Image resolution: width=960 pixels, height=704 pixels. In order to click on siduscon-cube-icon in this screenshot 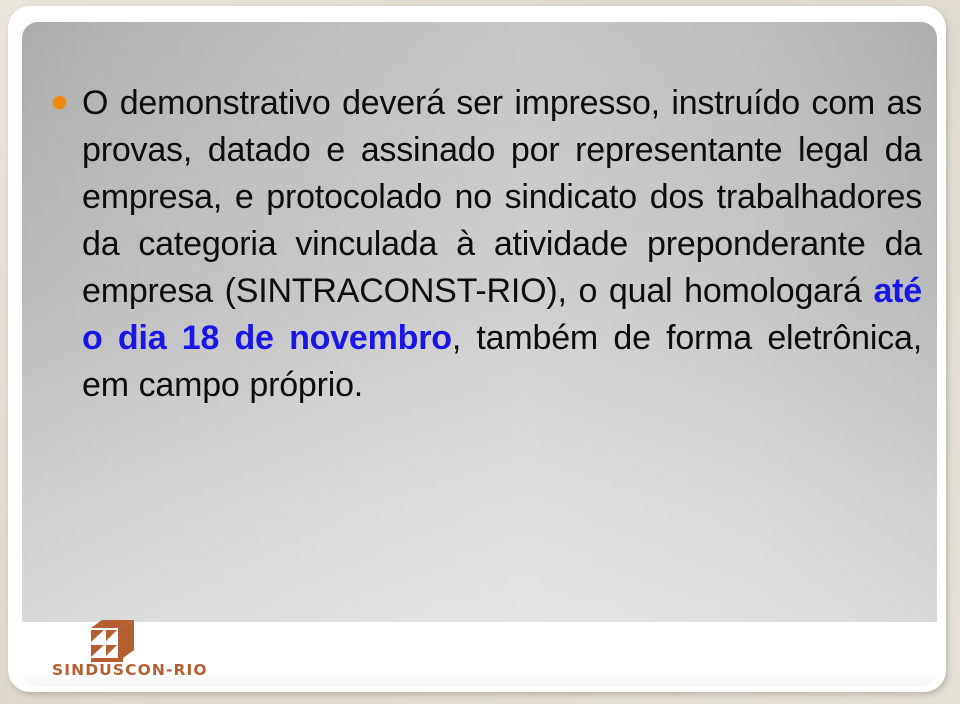, I will do `click(107, 641)`.